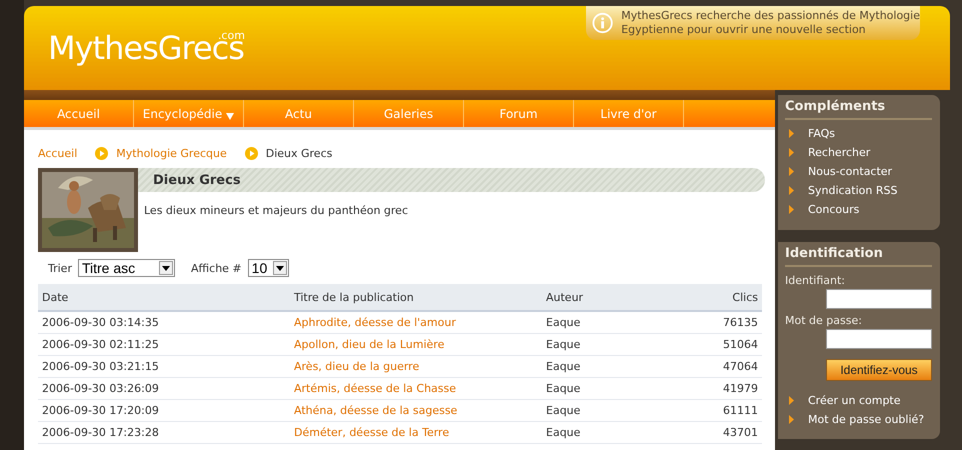  Describe the element at coordinates (416, 345) in the screenshot. I see `table-cell: Apollon, dieu de la Lumière` at that location.